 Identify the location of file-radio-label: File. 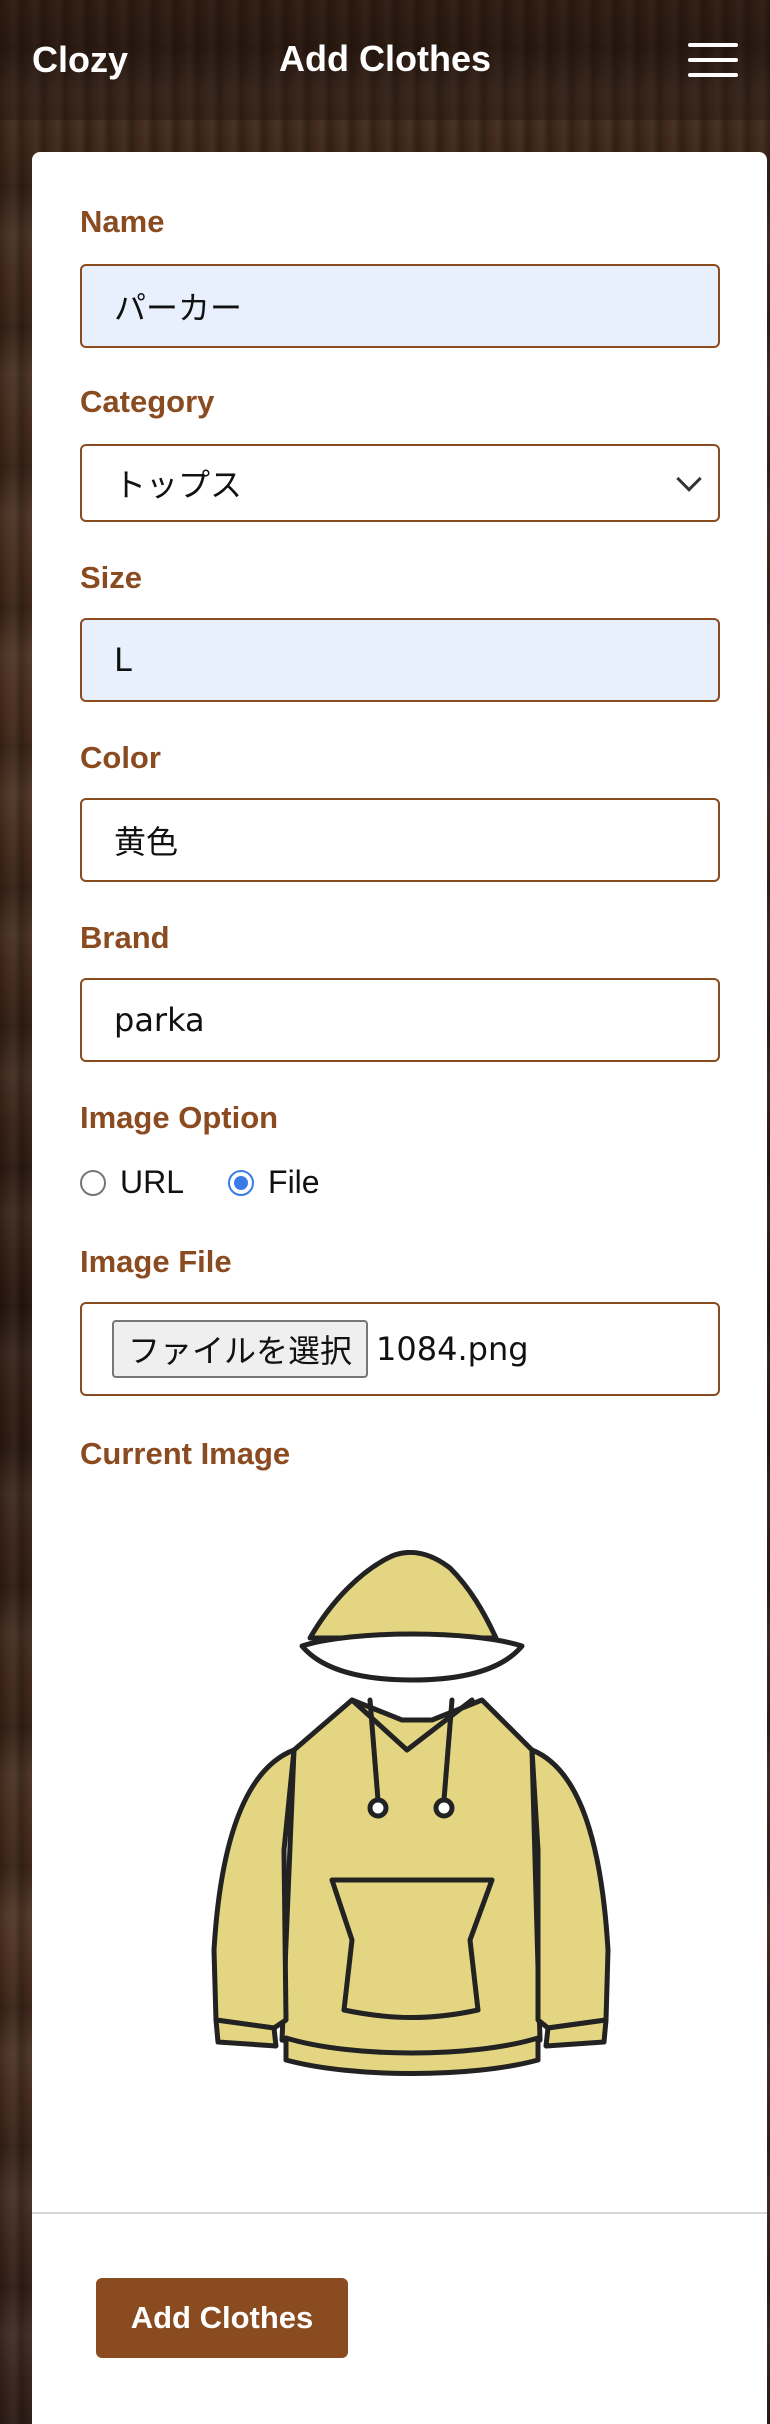
(294, 1182).